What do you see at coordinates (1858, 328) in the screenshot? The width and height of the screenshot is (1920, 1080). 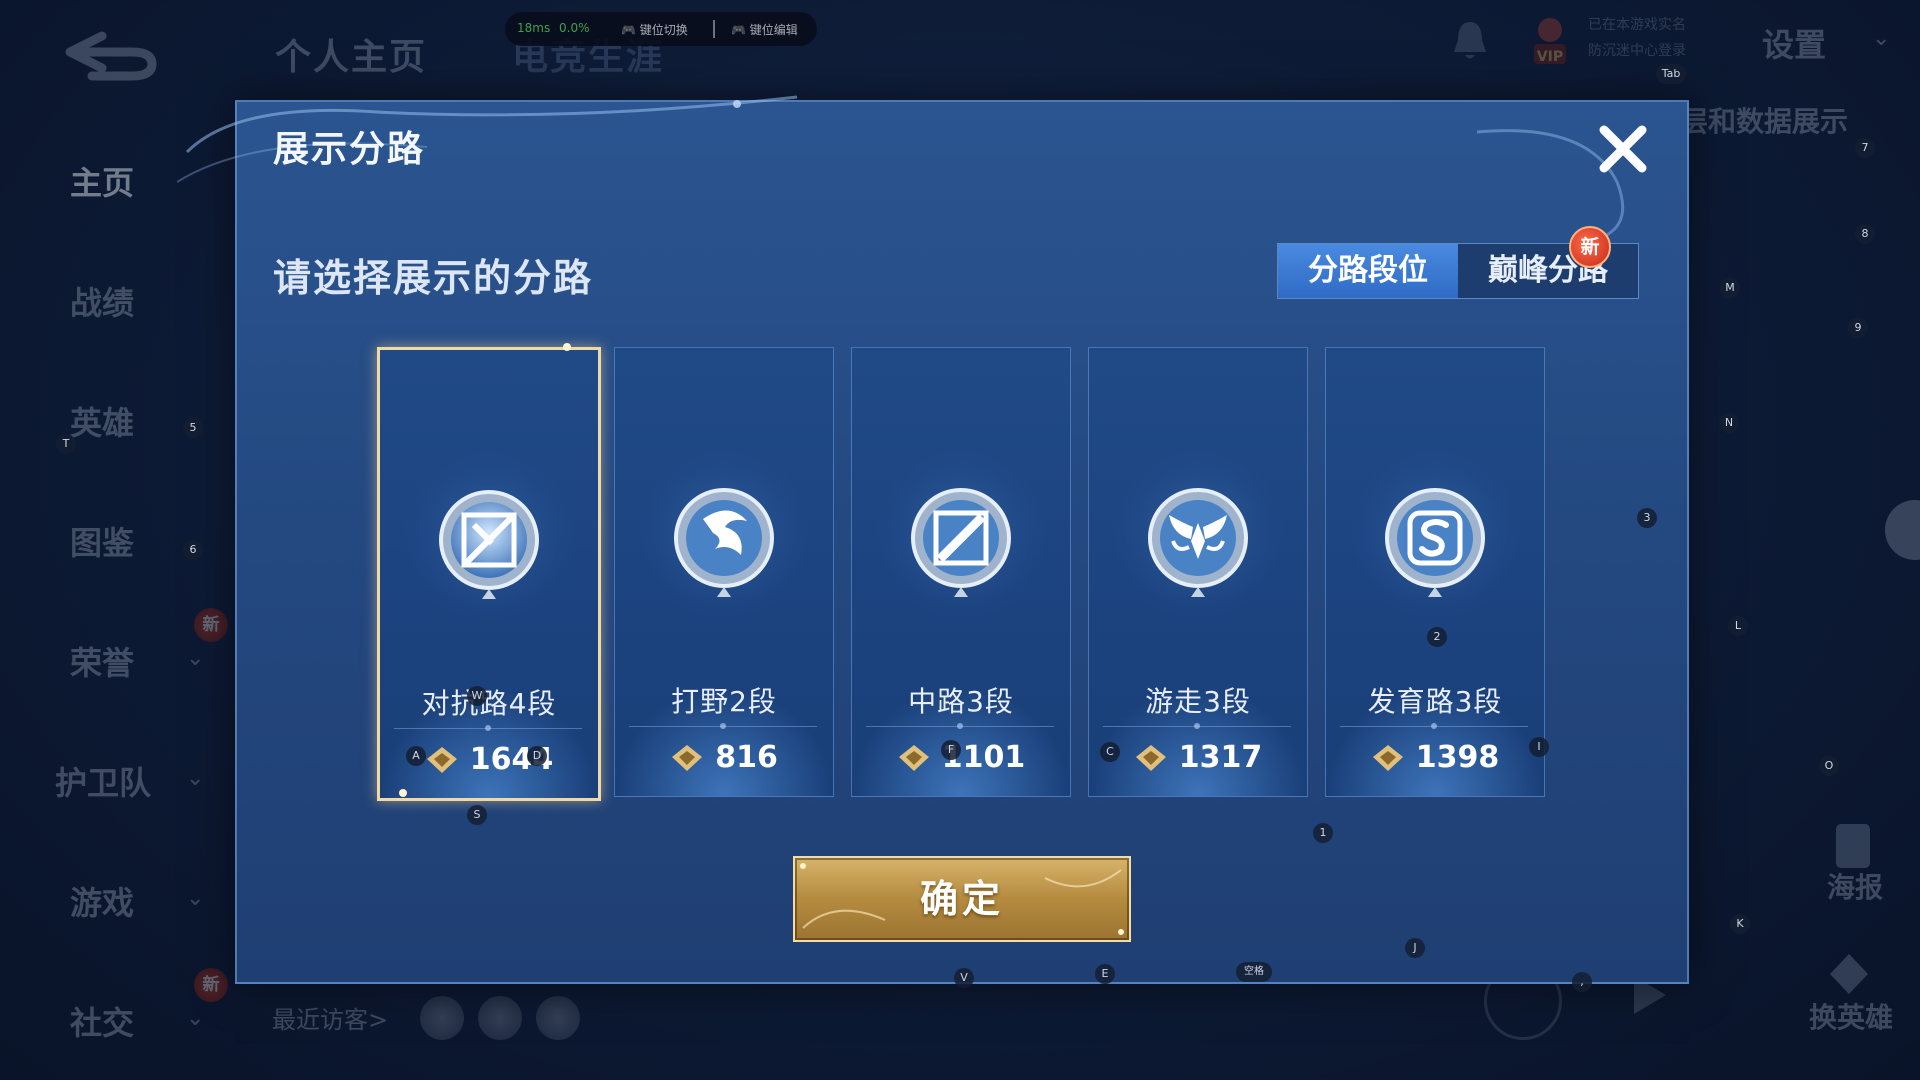 I see `key-hint: 9` at bounding box center [1858, 328].